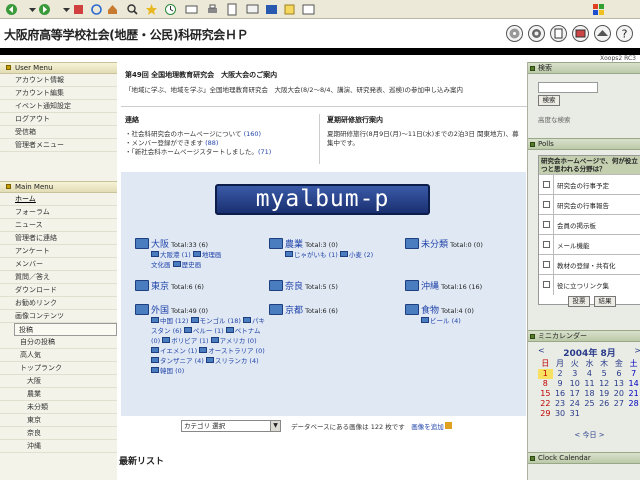 The width and height of the screenshot is (640, 480). What do you see at coordinates (633, 394) in the screenshot?
I see `calendar-day: 21` at bounding box center [633, 394].